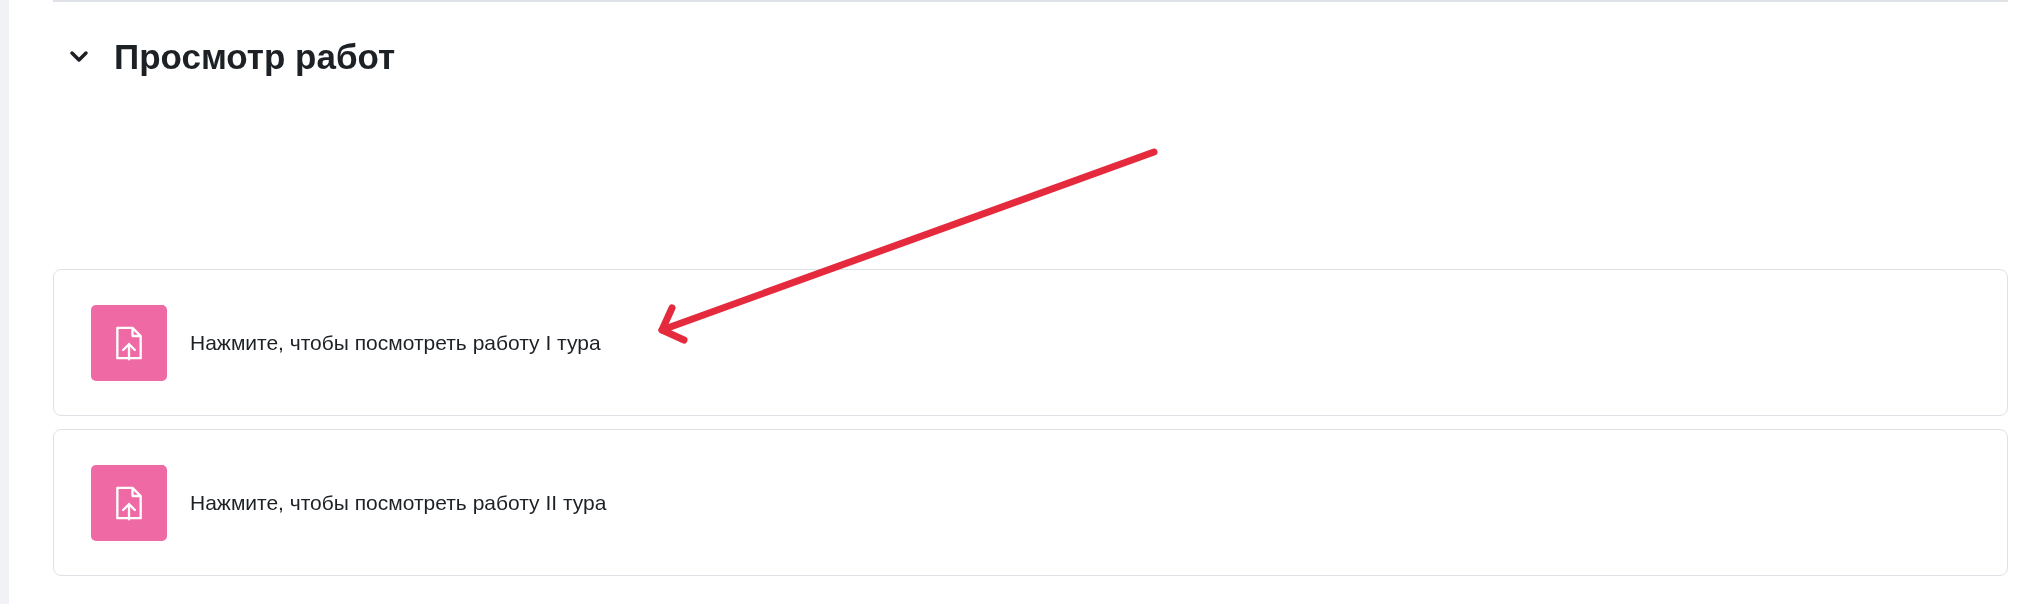 The width and height of the screenshot is (2042, 604). I want to click on chevron-icon, so click(79, 57).